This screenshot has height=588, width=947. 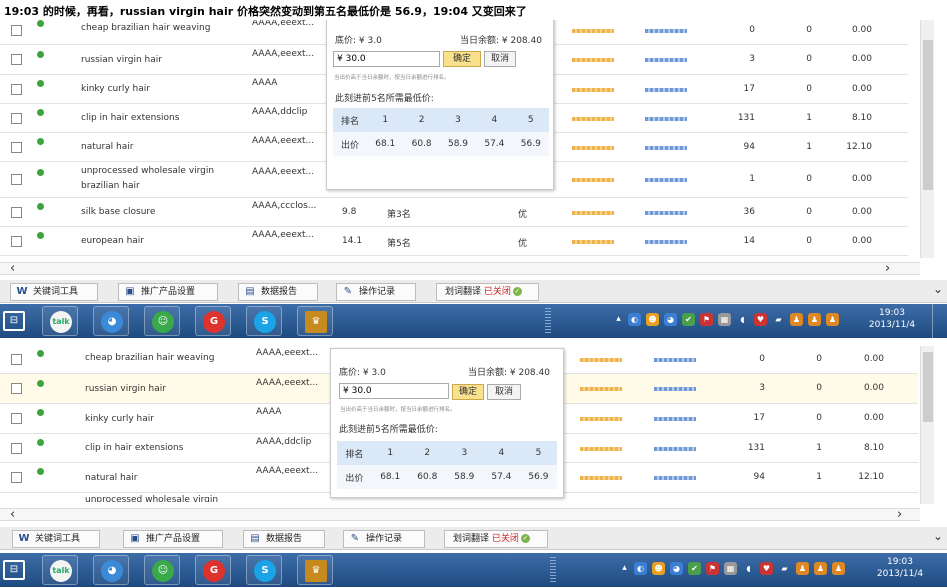 I want to click on clock-date: 2013/11/4, so click(x=892, y=325).